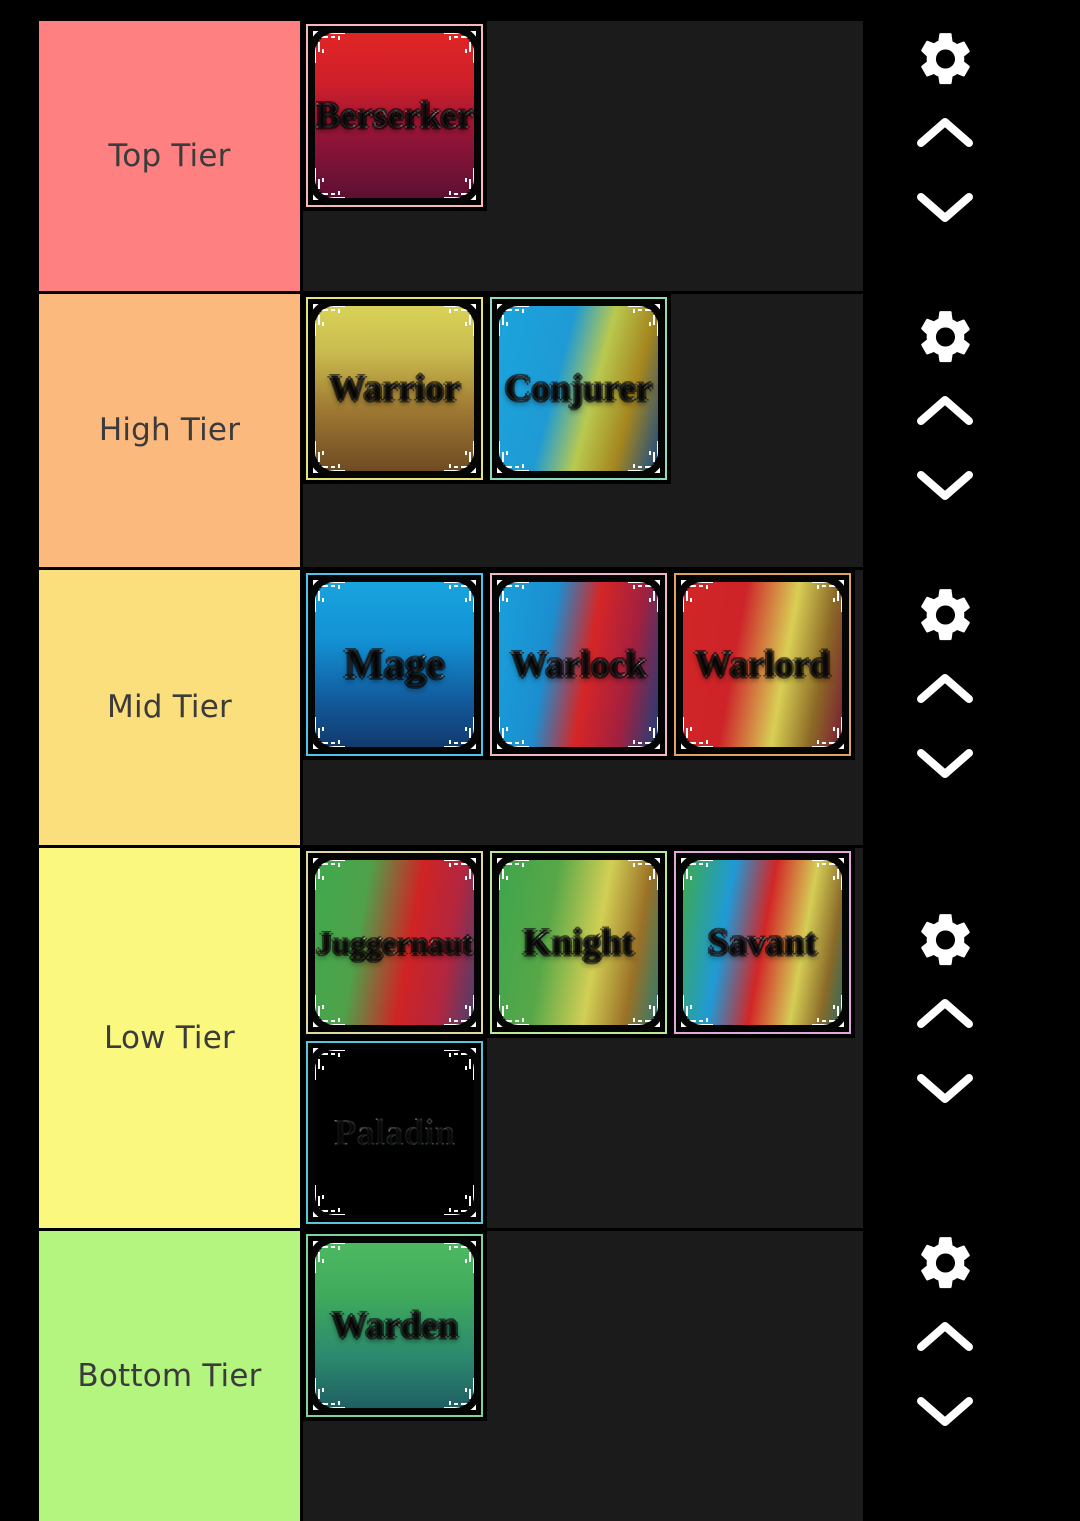 Image resolution: width=1080 pixels, height=1521 pixels. I want to click on tier-card: Paladin, so click(395, 1133).